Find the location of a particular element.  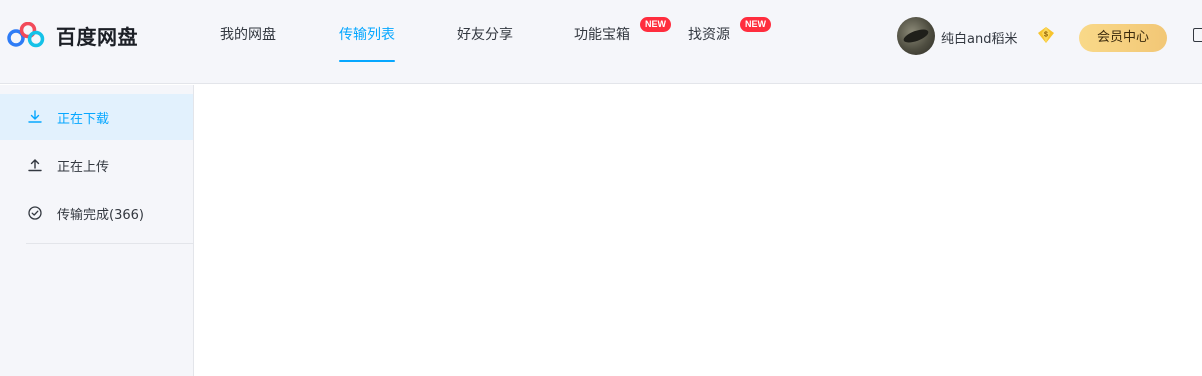

app-logo: 百度网盘 is located at coordinates (72, 35).